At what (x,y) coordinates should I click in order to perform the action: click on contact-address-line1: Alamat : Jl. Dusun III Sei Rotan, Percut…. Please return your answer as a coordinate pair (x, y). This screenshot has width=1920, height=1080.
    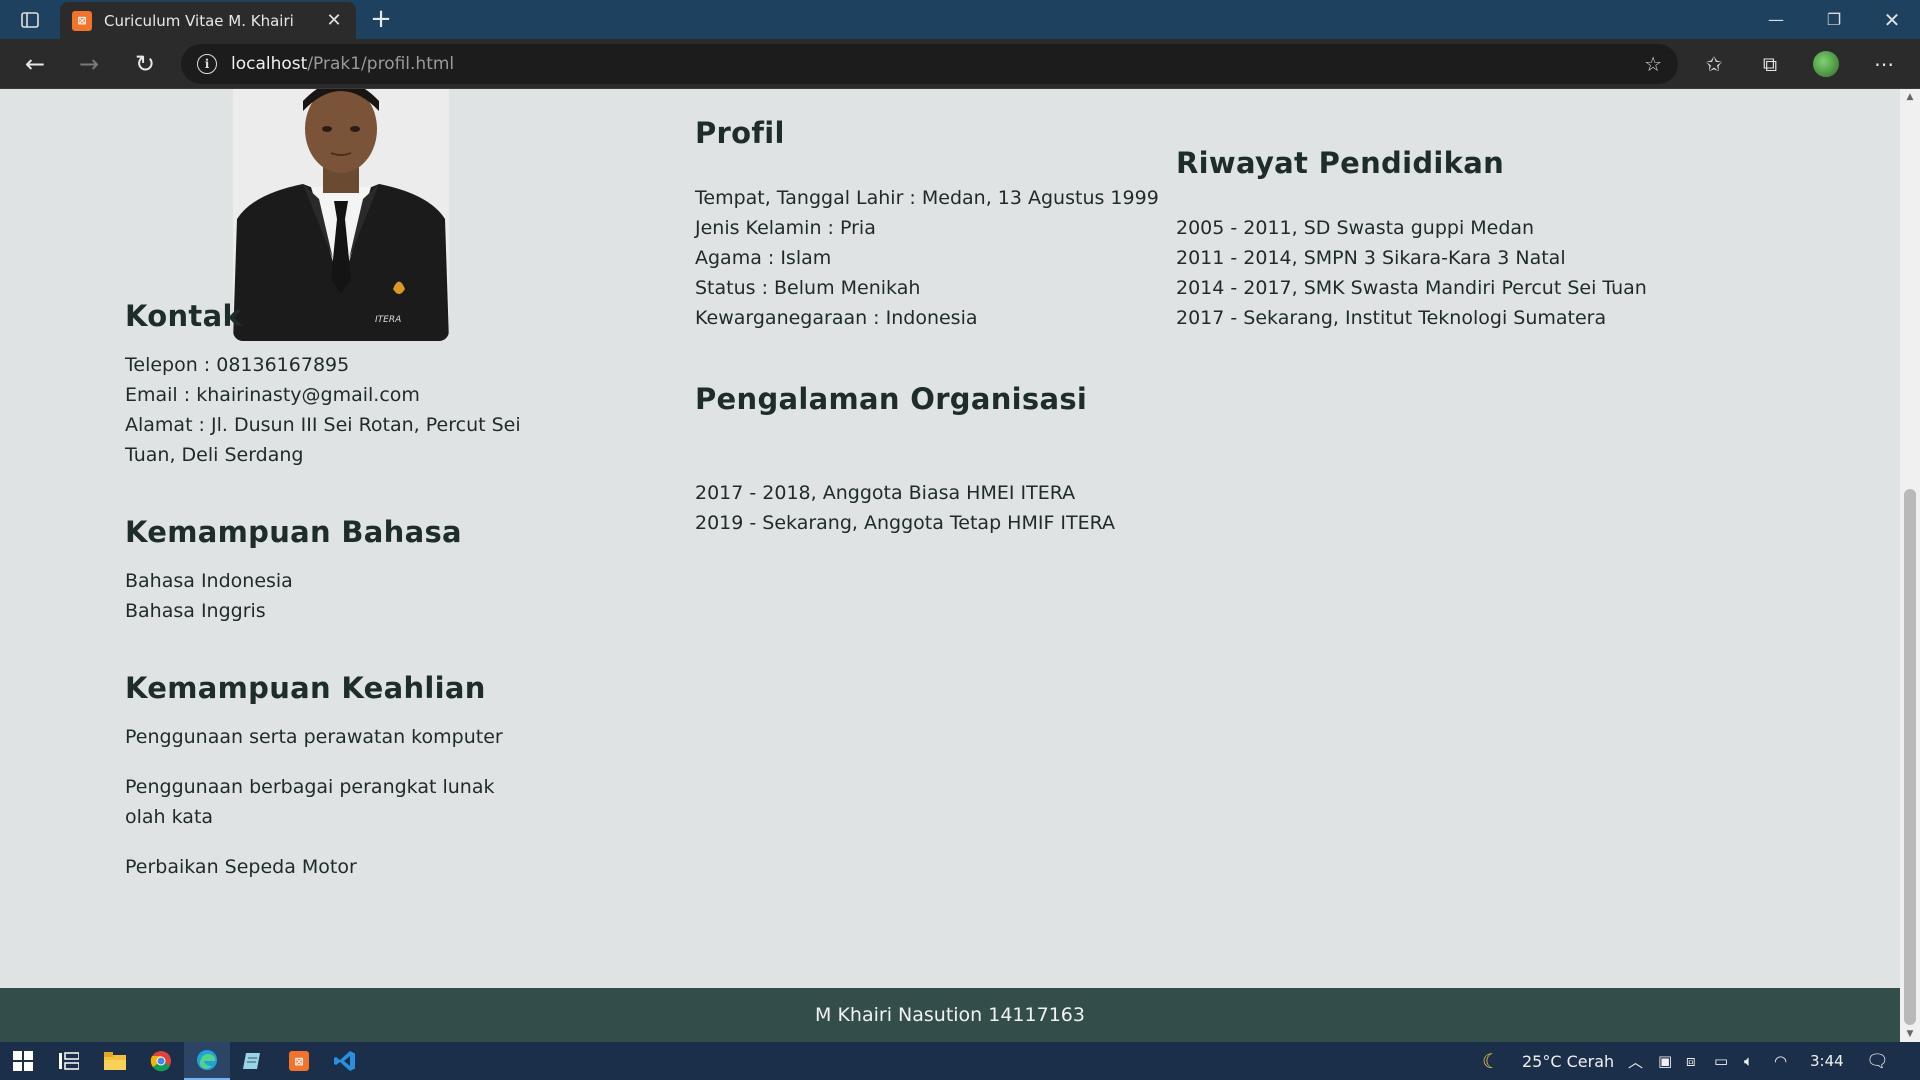
    Looking at the image, I should click on (323, 425).